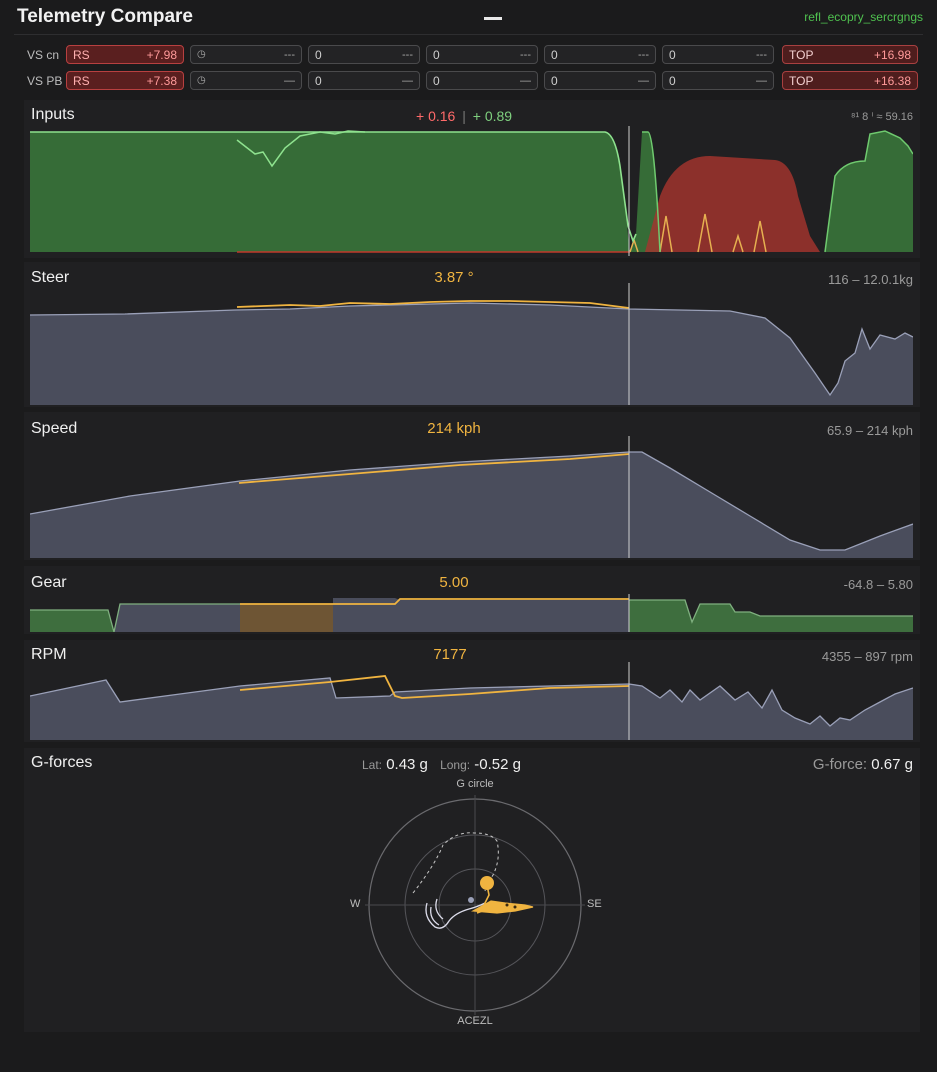 This screenshot has width=937, height=1072. Describe the element at coordinates (177, 618) in the screenshot. I see `gear-ref-area` at that location.